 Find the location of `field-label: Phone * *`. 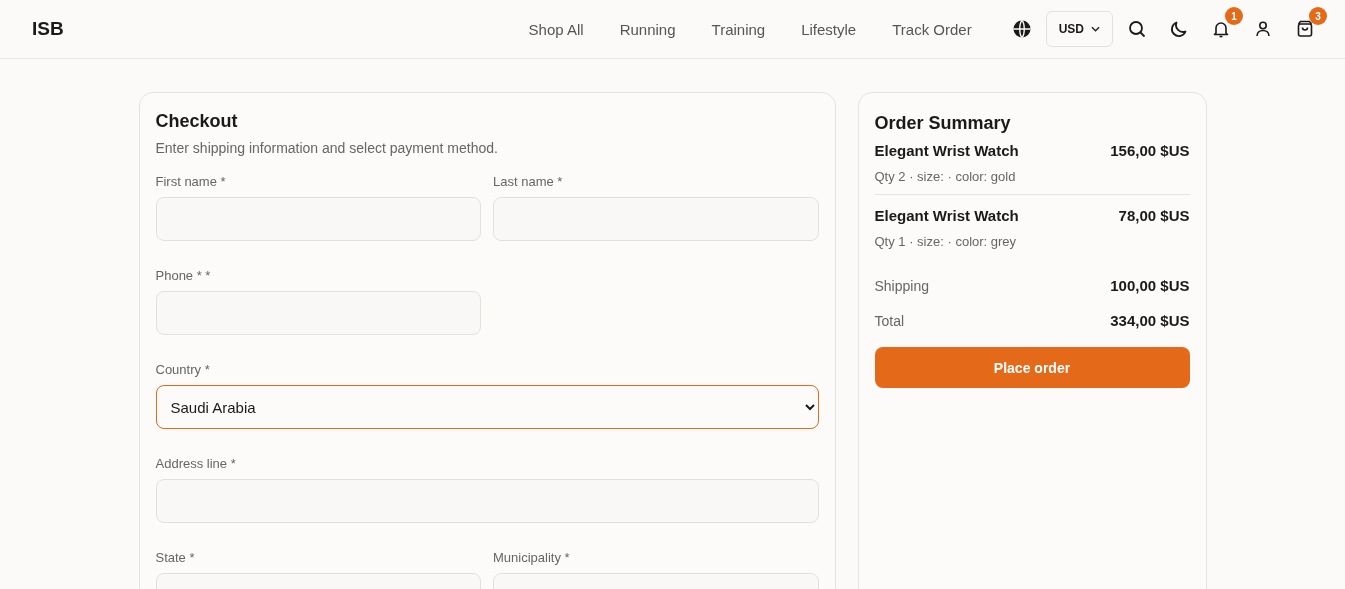

field-label: Phone * * is located at coordinates (183, 275).